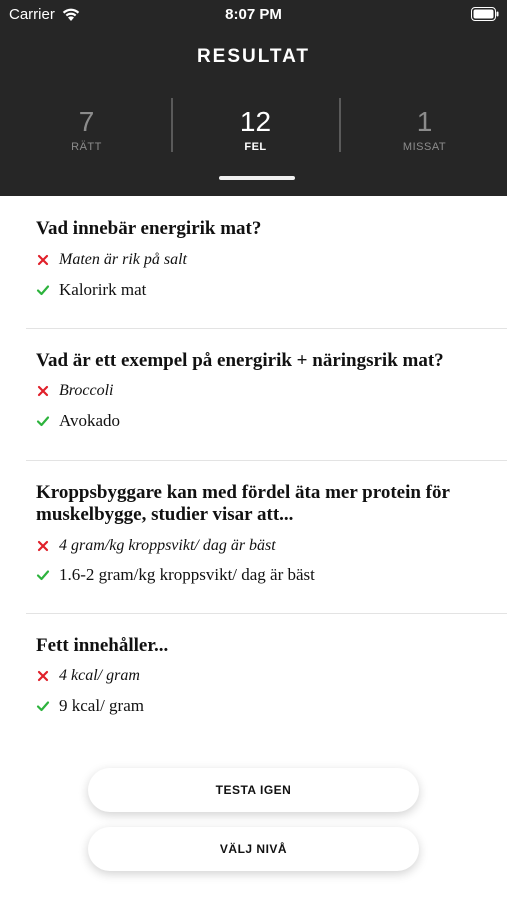 The width and height of the screenshot is (507, 900). What do you see at coordinates (90, 420) in the screenshot?
I see `correct-answer-text: Avokado` at bounding box center [90, 420].